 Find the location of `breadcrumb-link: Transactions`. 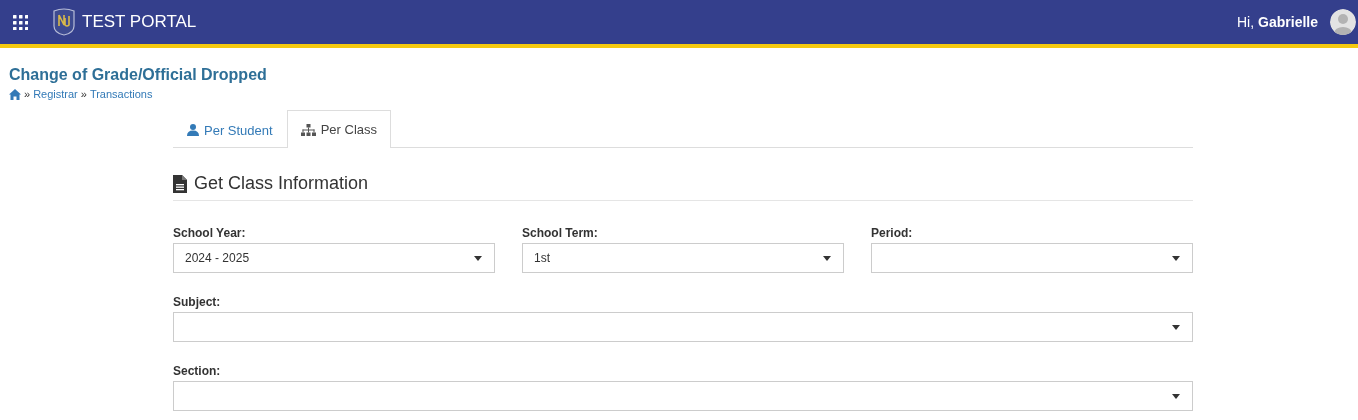

breadcrumb-link: Transactions is located at coordinates (121, 94).